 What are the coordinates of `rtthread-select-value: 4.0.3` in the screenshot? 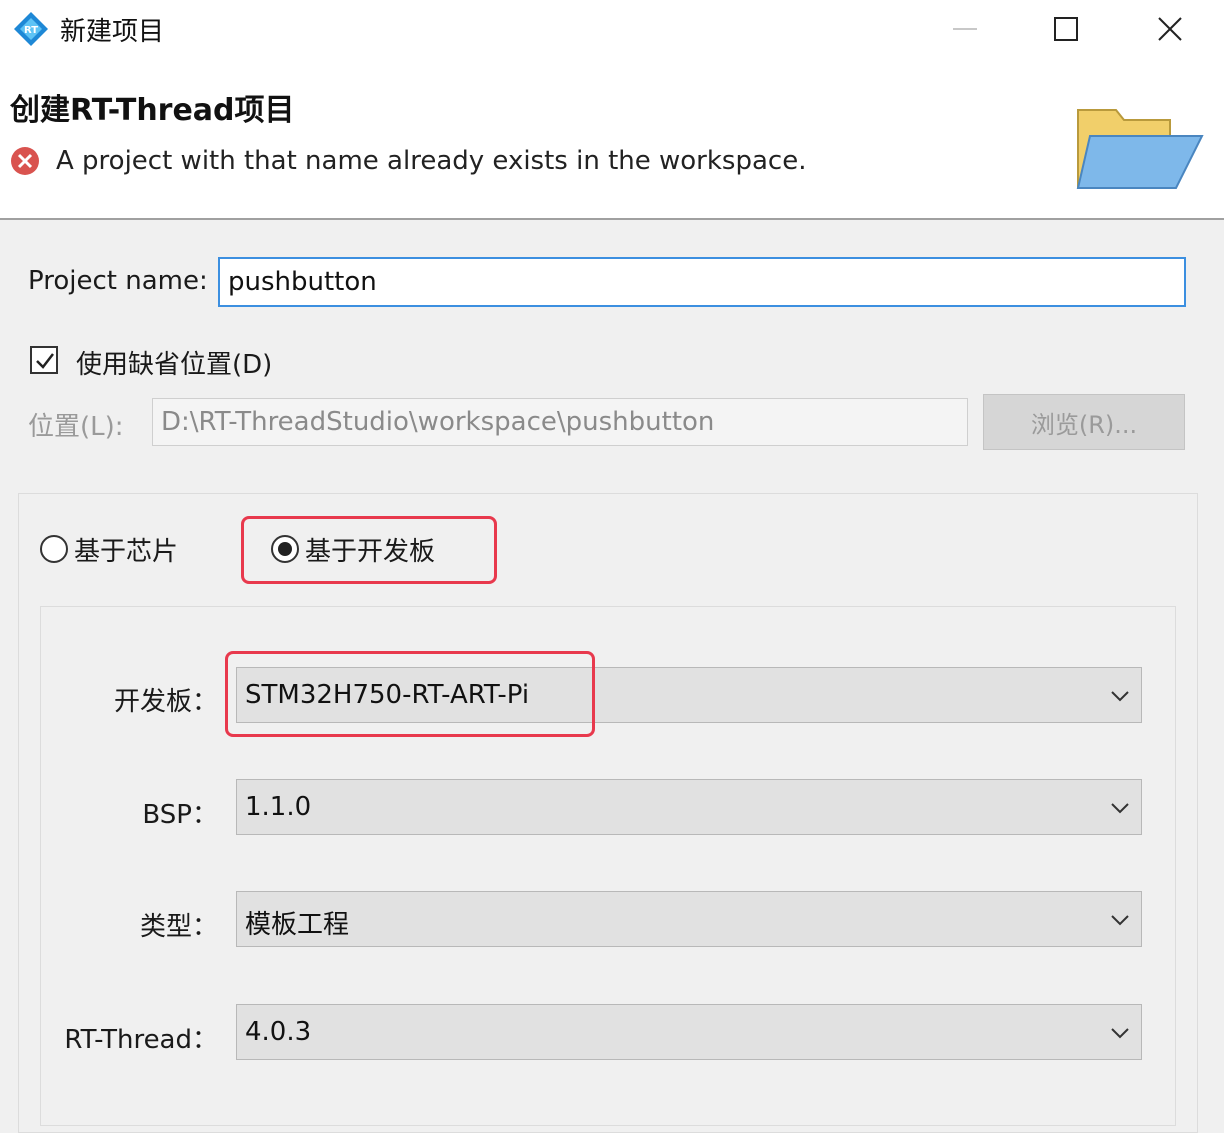 It's located at (278, 1032).